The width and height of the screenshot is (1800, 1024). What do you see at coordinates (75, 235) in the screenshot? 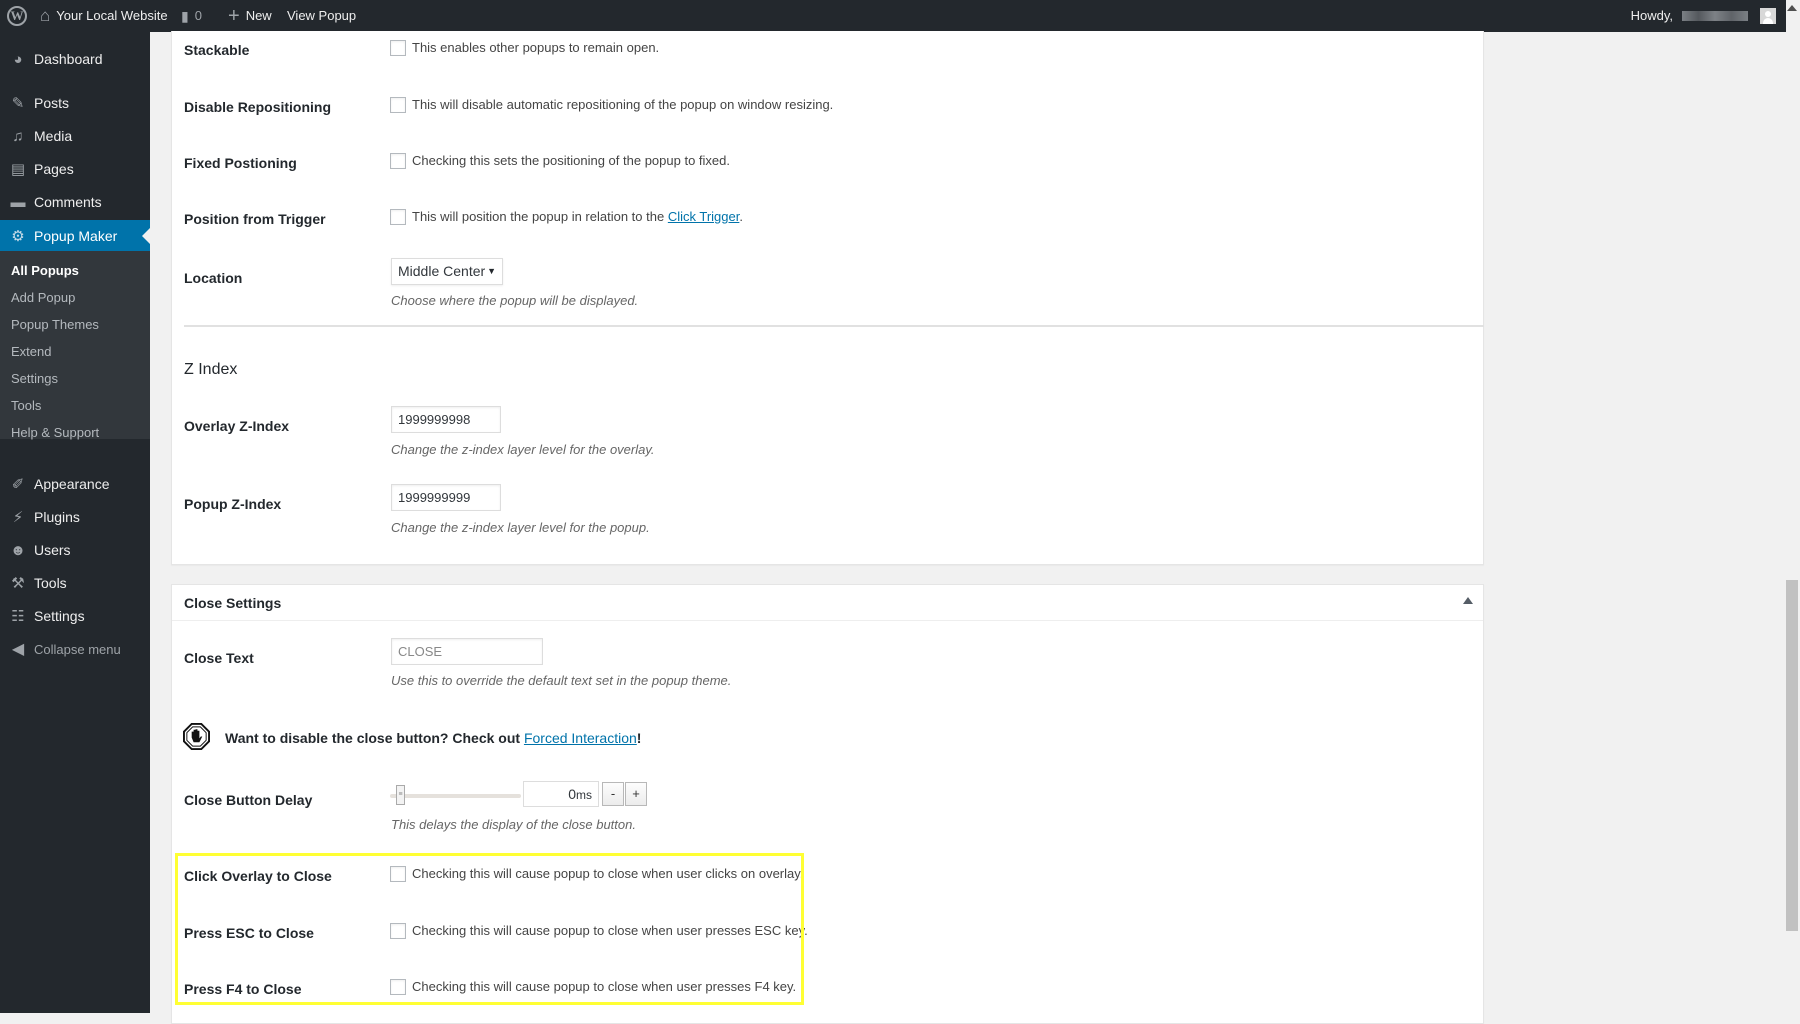
I see `sidebar-item-popup-maker: ⚙ Popup Maker` at bounding box center [75, 235].